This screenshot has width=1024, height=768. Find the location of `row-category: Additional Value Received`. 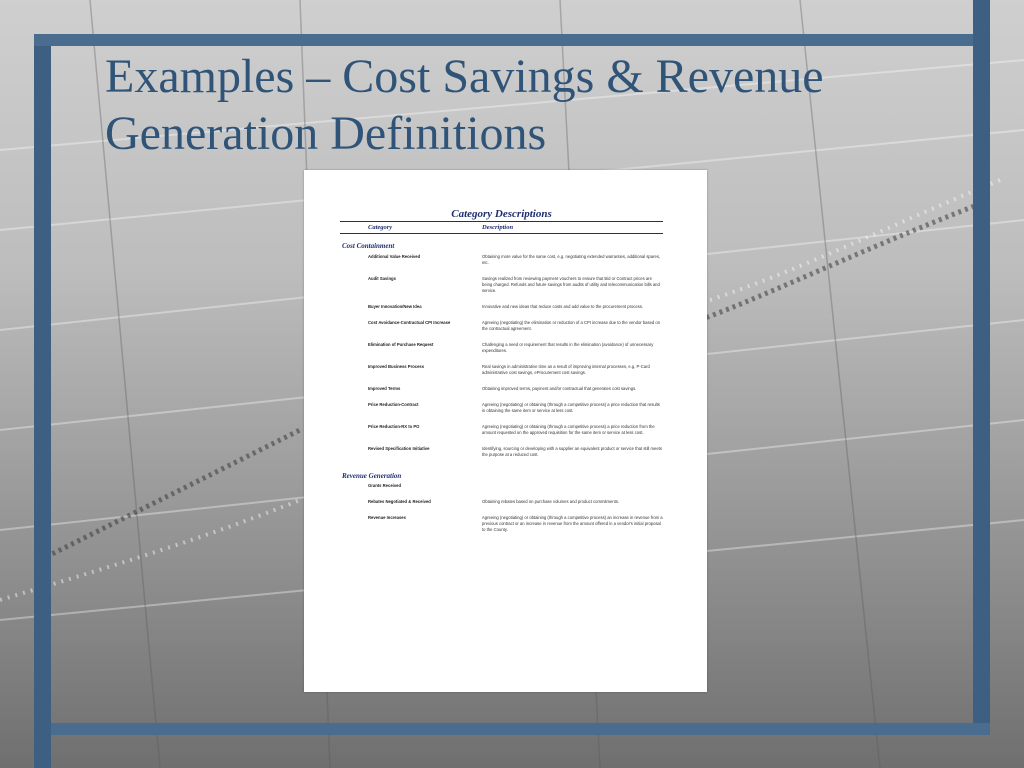

row-category: Additional Value Received is located at coordinates (394, 256).